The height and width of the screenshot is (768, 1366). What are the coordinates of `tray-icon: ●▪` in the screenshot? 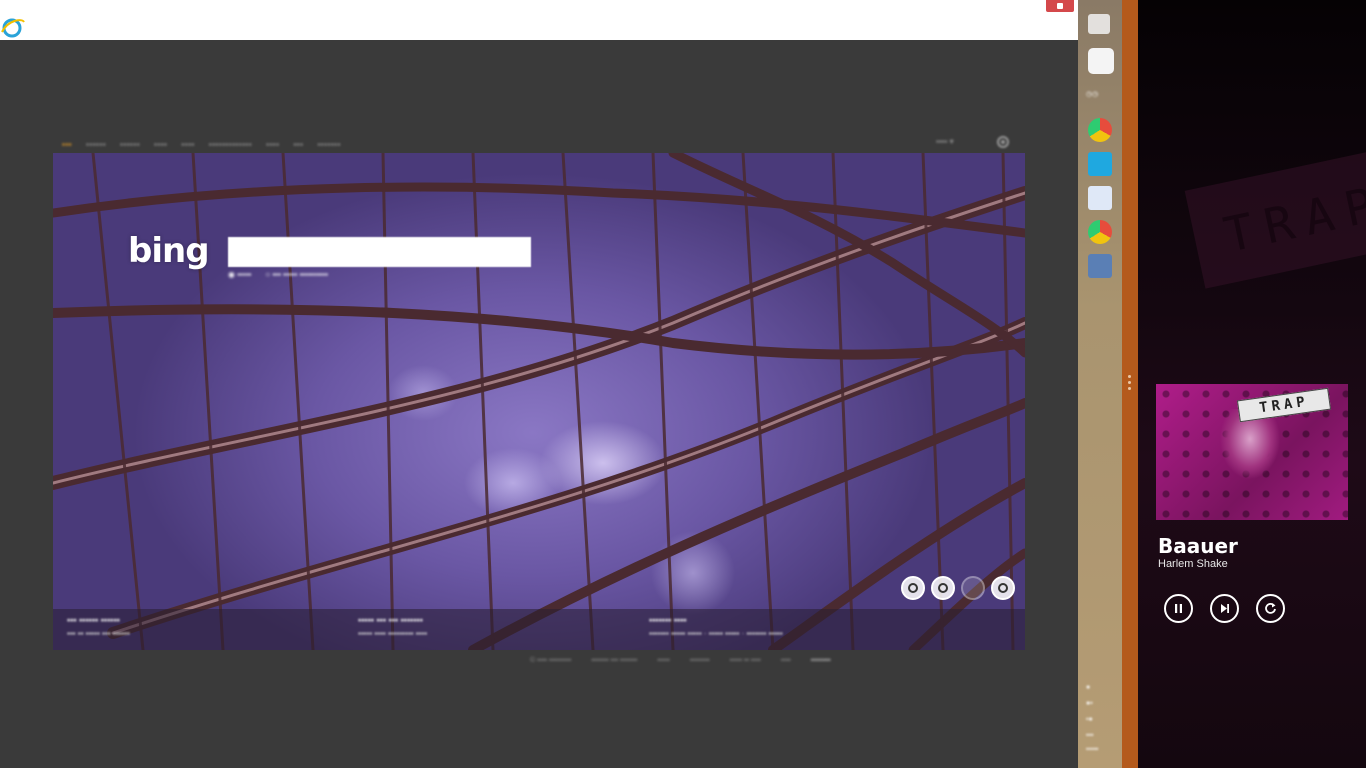 It's located at (1089, 703).